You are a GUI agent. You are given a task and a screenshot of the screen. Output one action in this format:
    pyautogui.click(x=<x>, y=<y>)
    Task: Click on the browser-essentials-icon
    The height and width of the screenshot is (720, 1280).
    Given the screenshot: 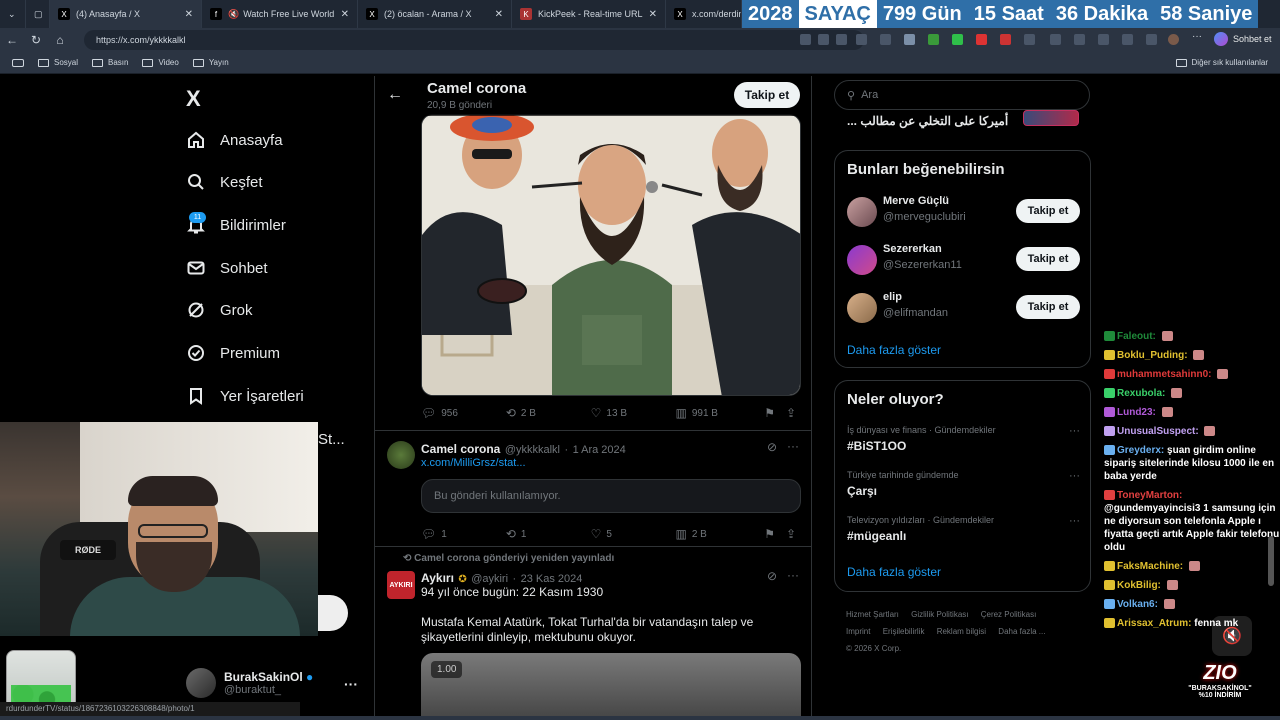 What is the action you would take?
    pyautogui.click(x=1127, y=39)
    